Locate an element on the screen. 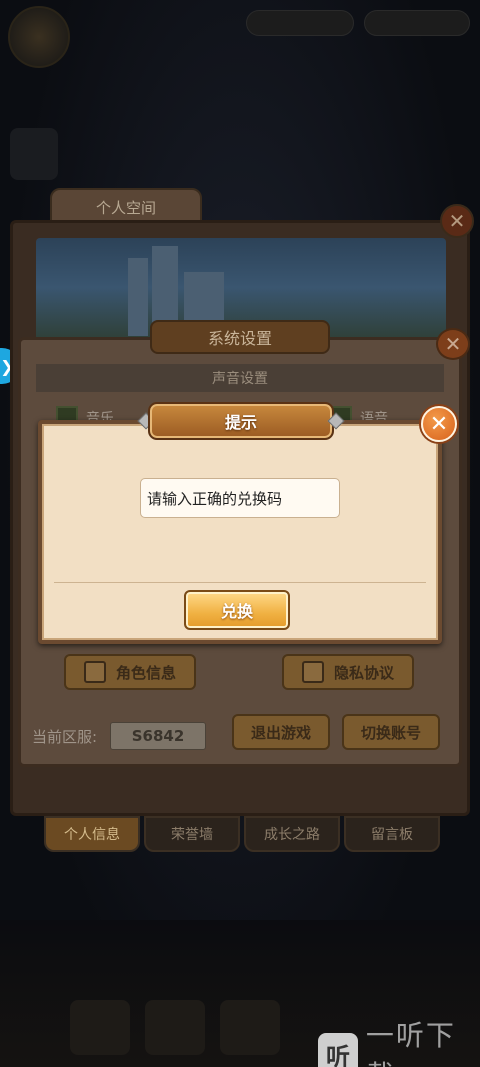 Image resolution: width=480 pixels, height=1067 pixels. watermark: 听 一听下载 is located at coordinates (399, 1040).